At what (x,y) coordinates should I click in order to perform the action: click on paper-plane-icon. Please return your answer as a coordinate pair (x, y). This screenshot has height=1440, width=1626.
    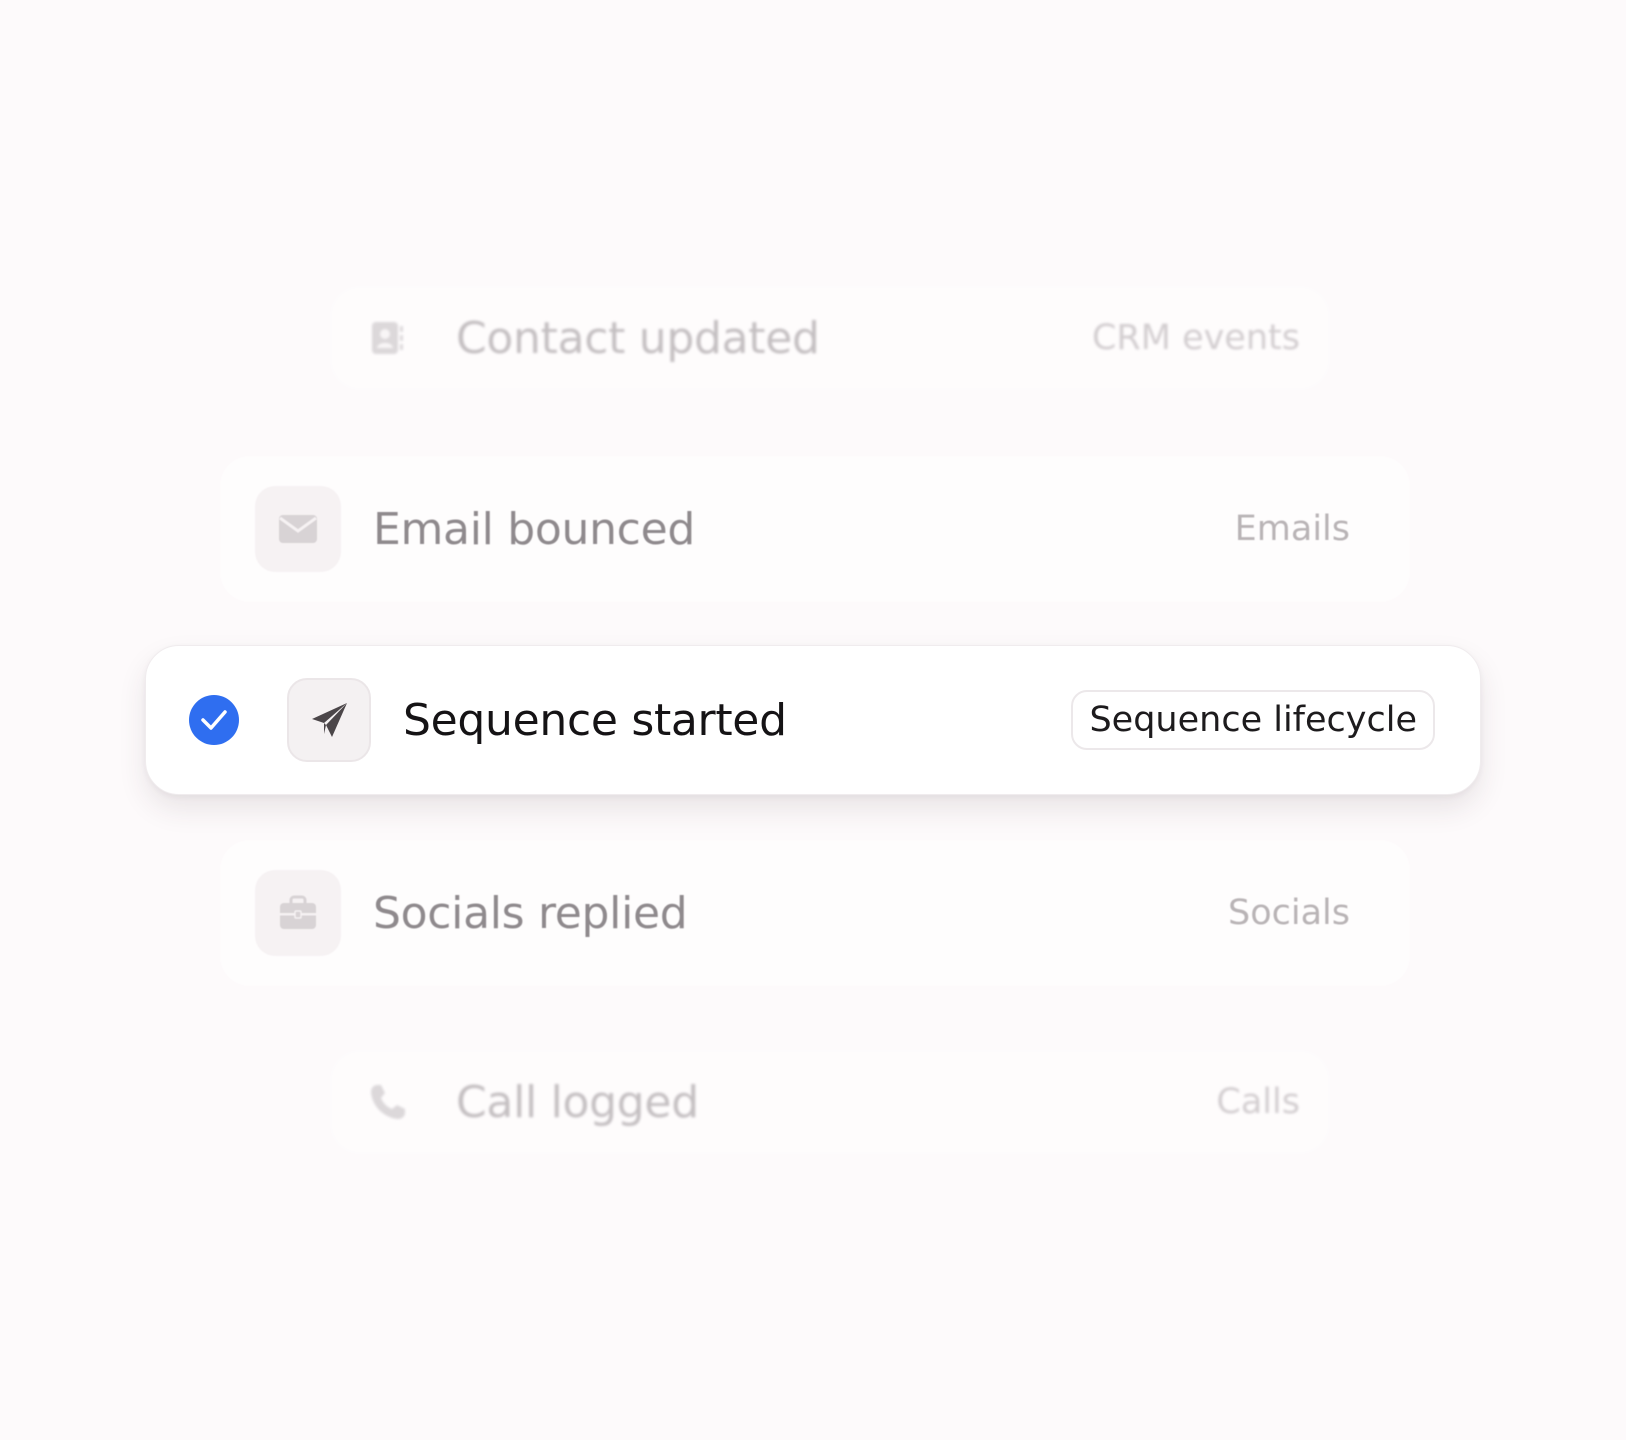
    Looking at the image, I should click on (329, 720).